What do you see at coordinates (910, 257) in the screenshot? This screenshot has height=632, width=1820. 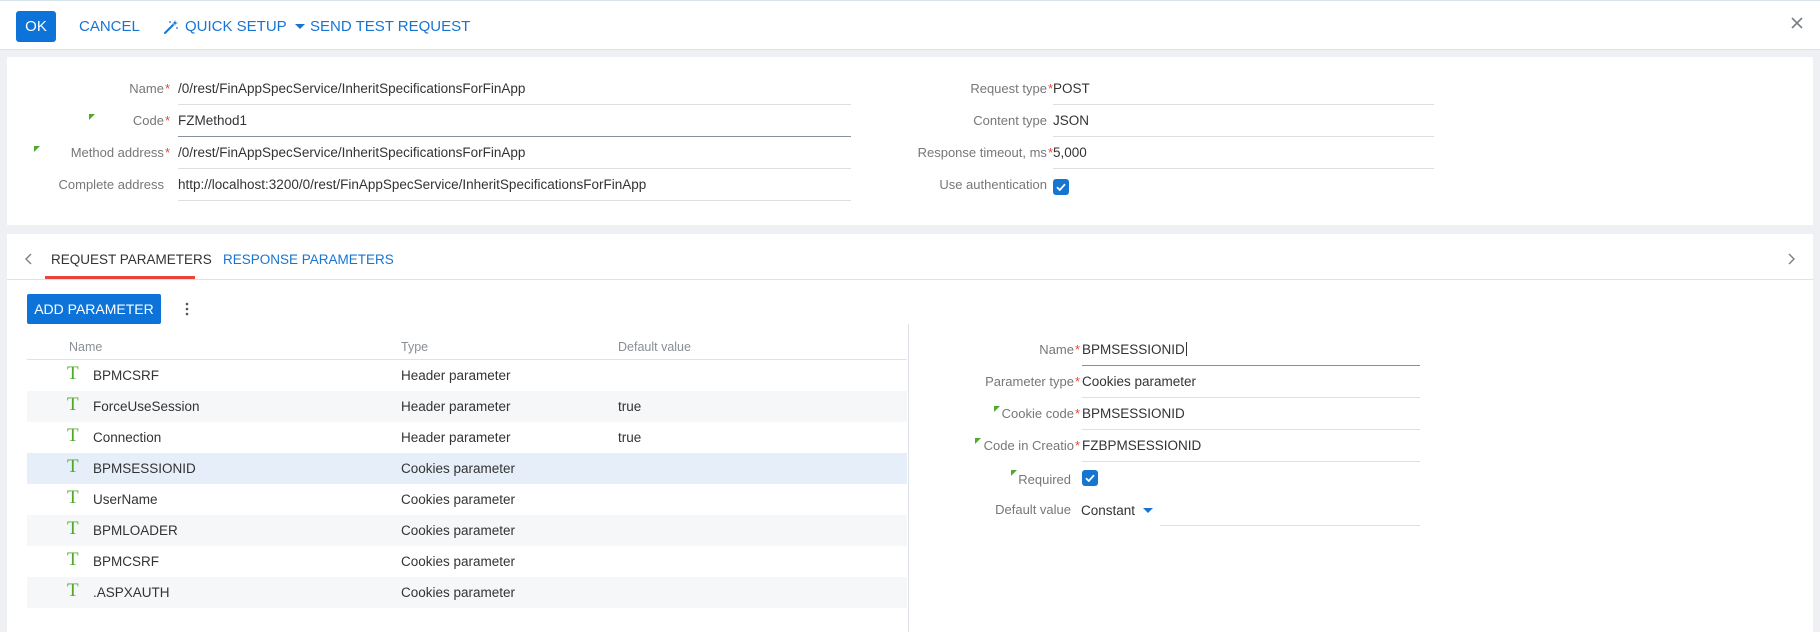 I see `tabs-bar: REQUEST PARAMETERS RESPONSE PARAMETERS` at bounding box center [910, 257].